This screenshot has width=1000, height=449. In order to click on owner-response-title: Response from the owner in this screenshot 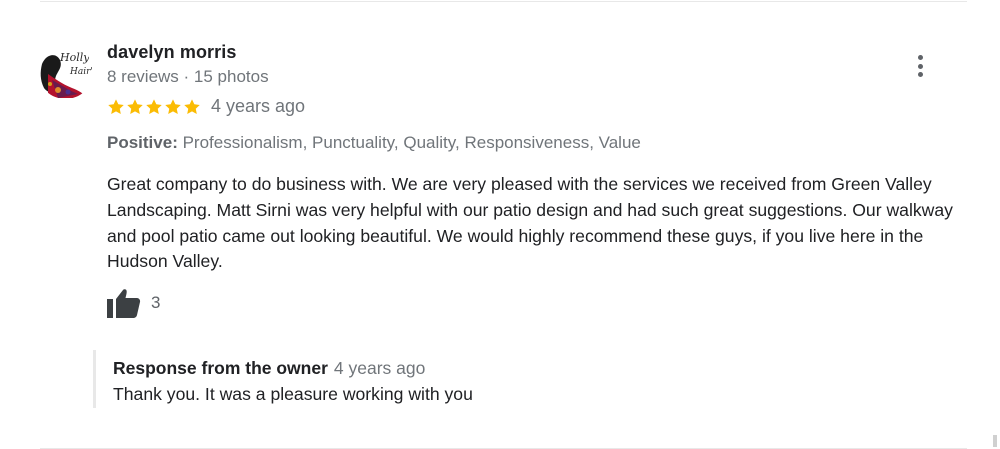, I will do `click(220, 368)`.